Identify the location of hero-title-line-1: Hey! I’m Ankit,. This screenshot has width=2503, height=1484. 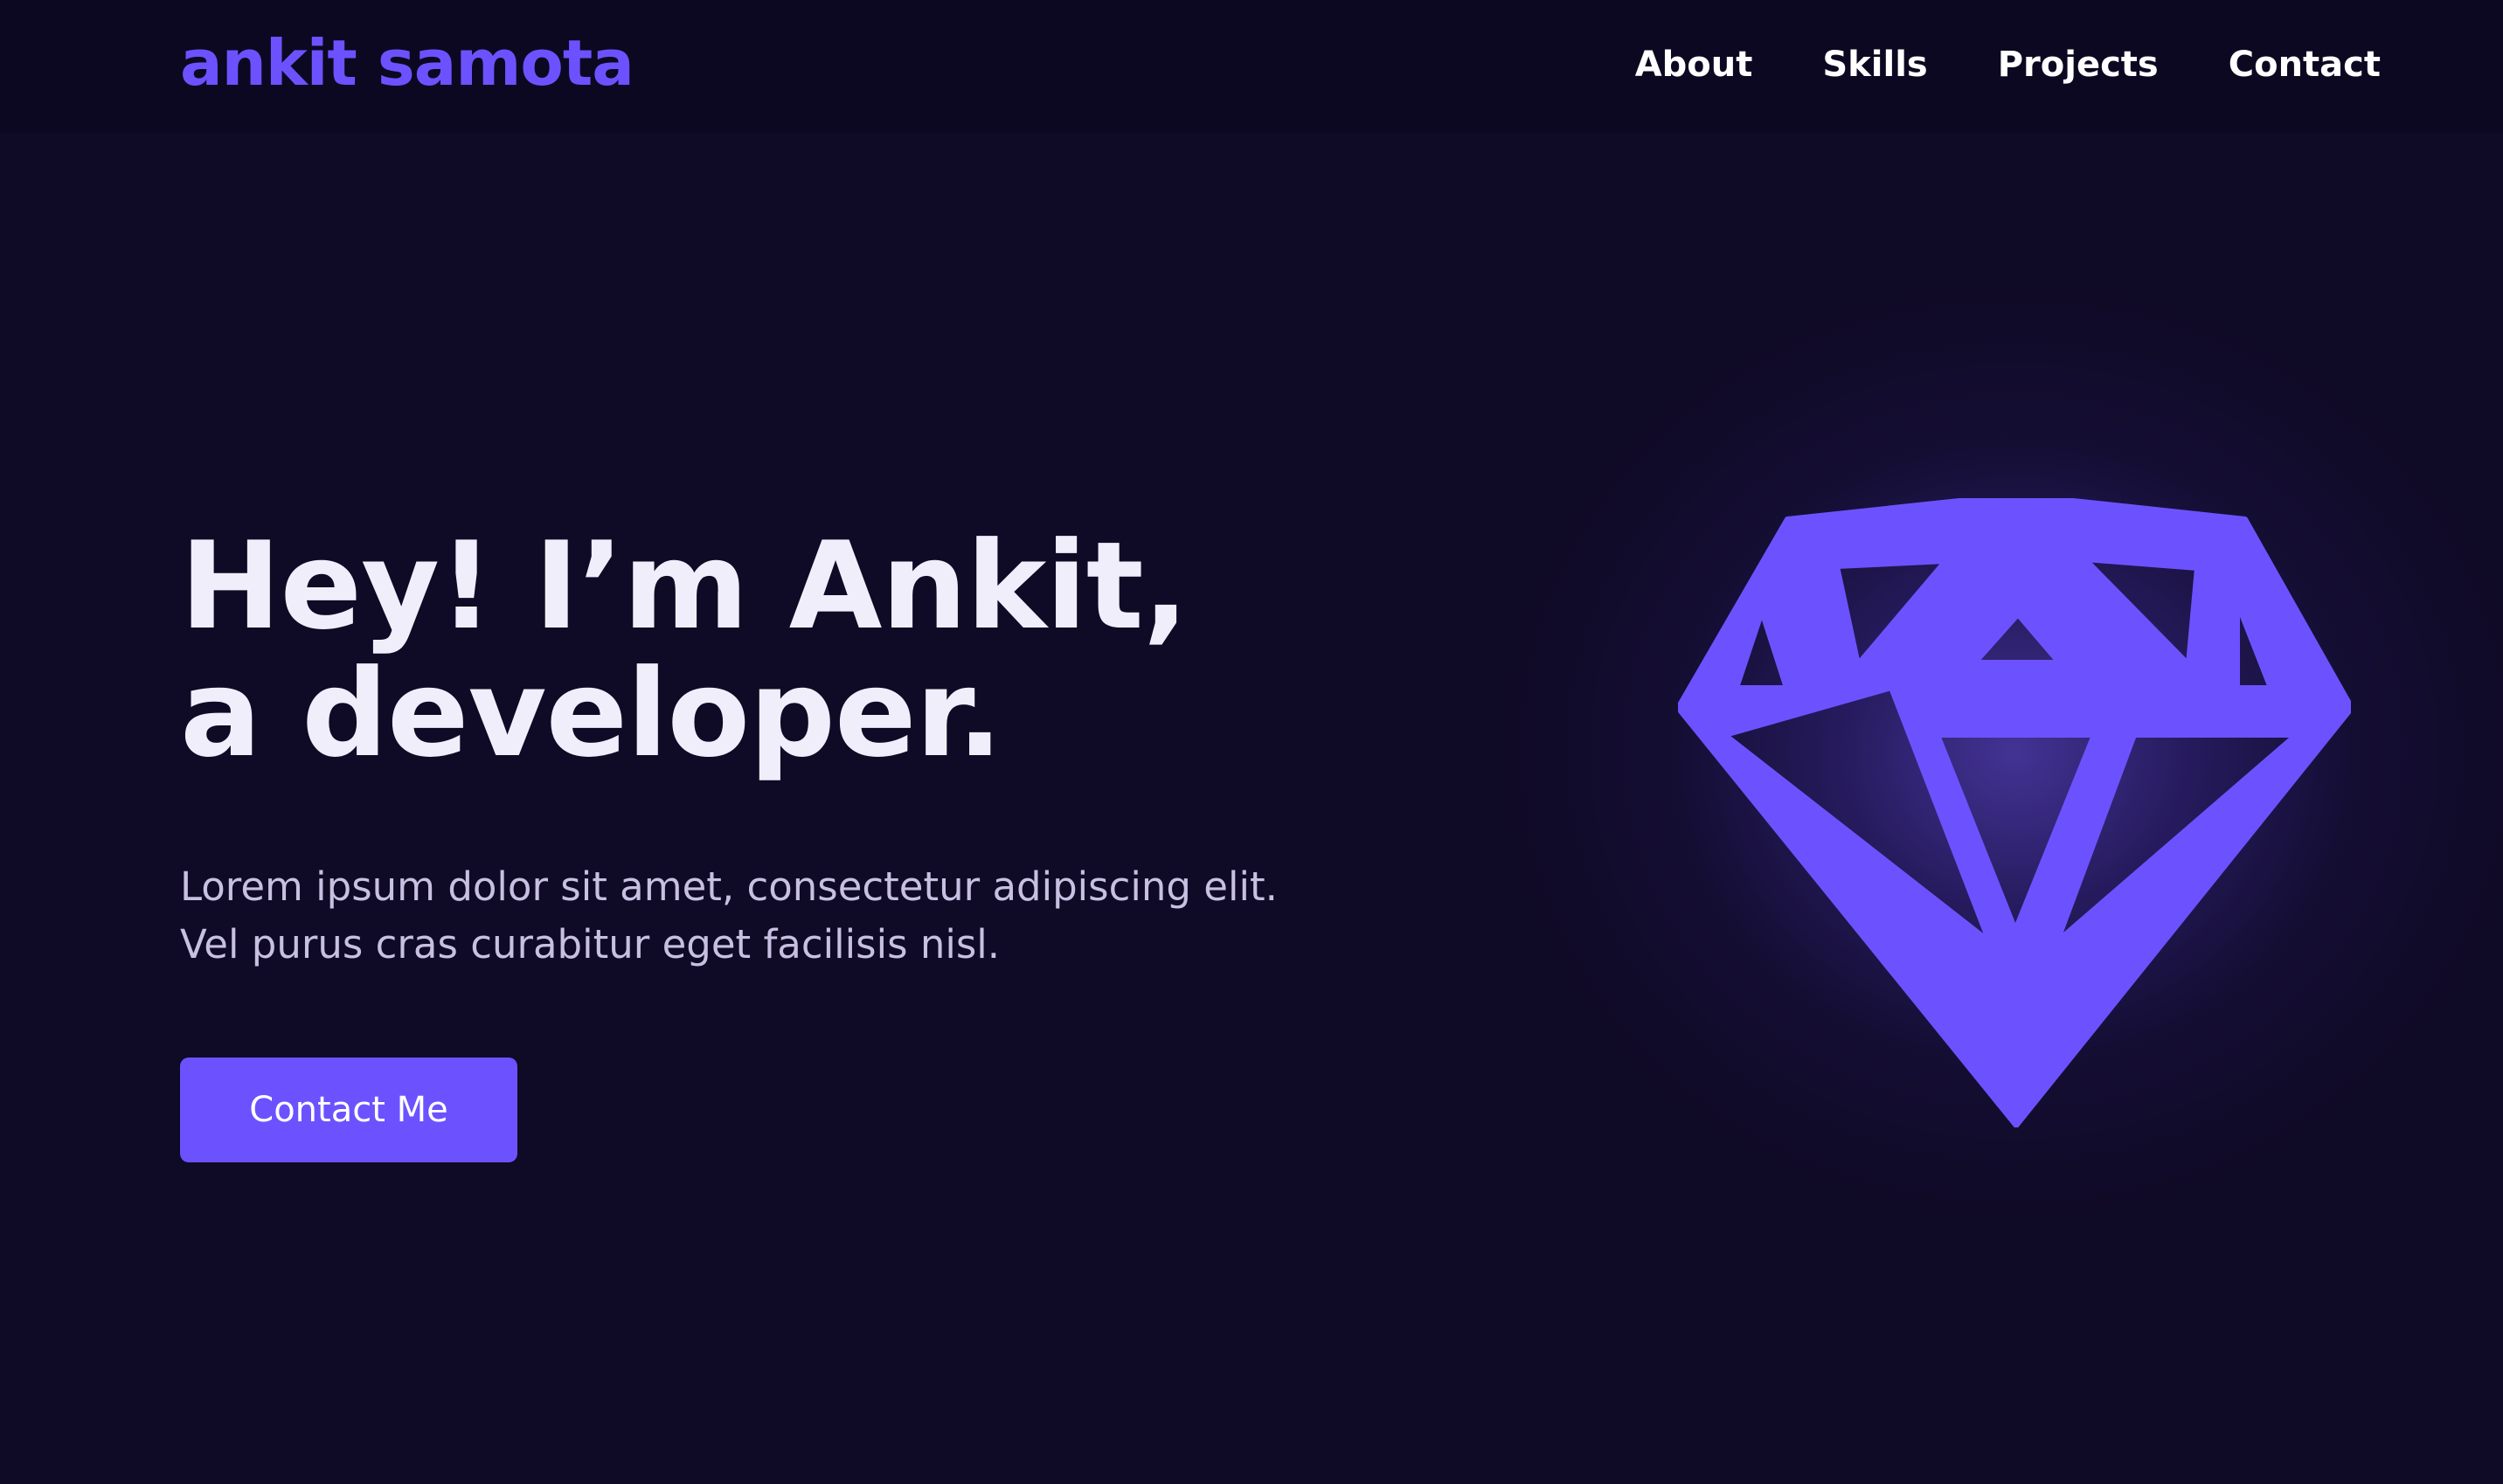
(684, 586).